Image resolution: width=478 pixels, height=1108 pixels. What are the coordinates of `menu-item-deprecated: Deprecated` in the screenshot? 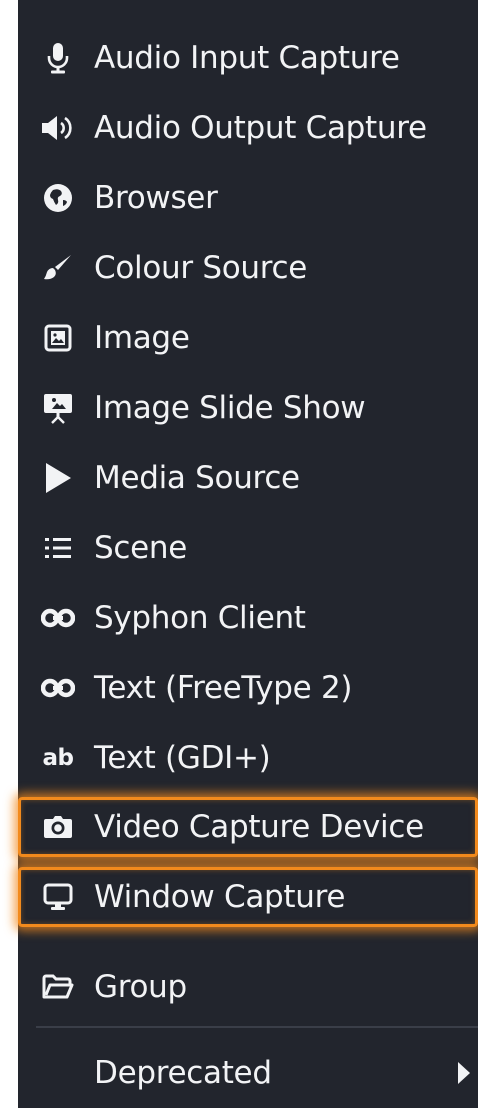 It's located at (248, 1073).